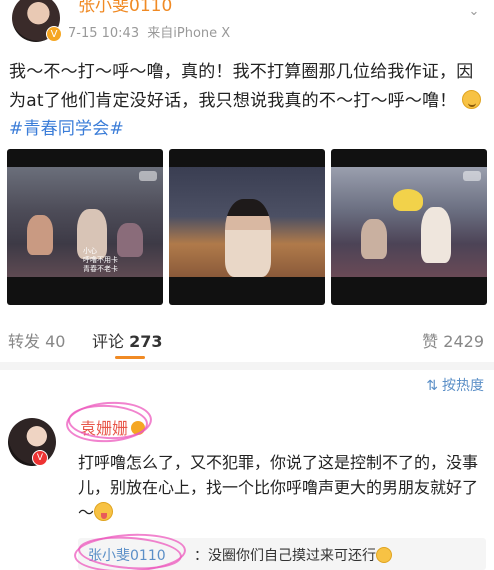  Describe the element at coordinates (189, 33) in the screenshot. I see `post-source: 来自iPhone X` at that location.